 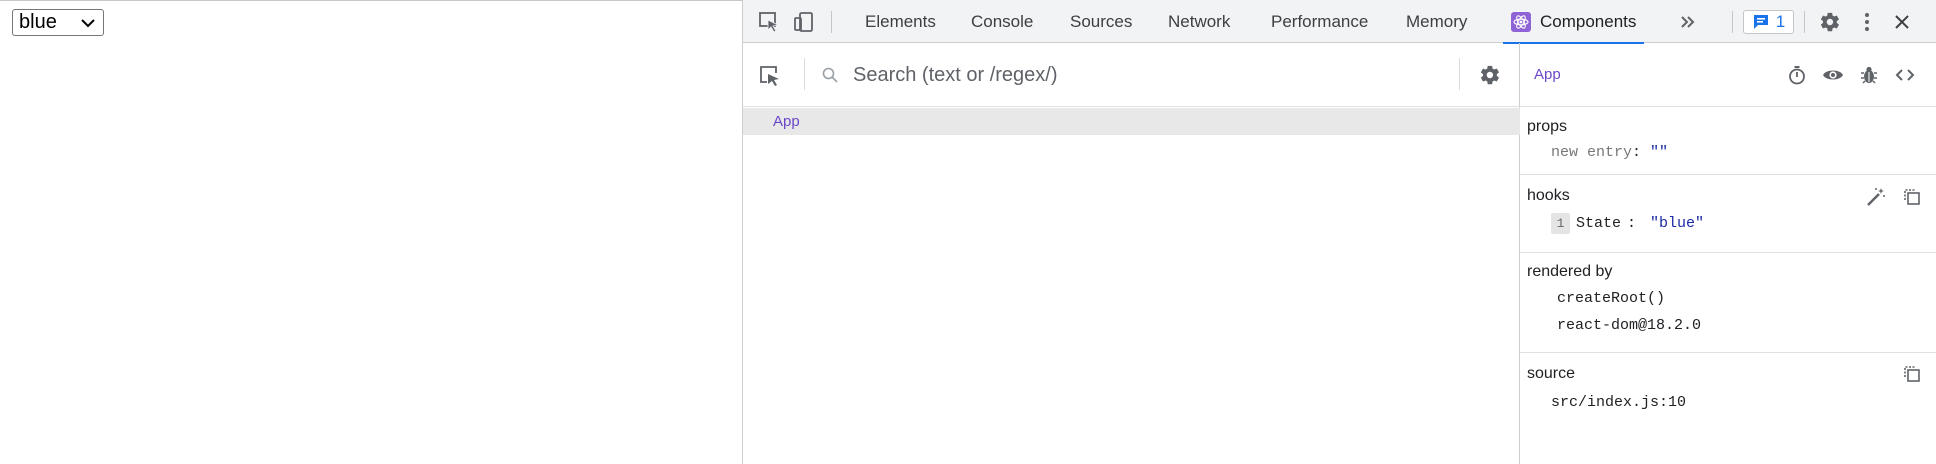 I want to click on inspector-component-name: App, so click(x=1547, y=74).